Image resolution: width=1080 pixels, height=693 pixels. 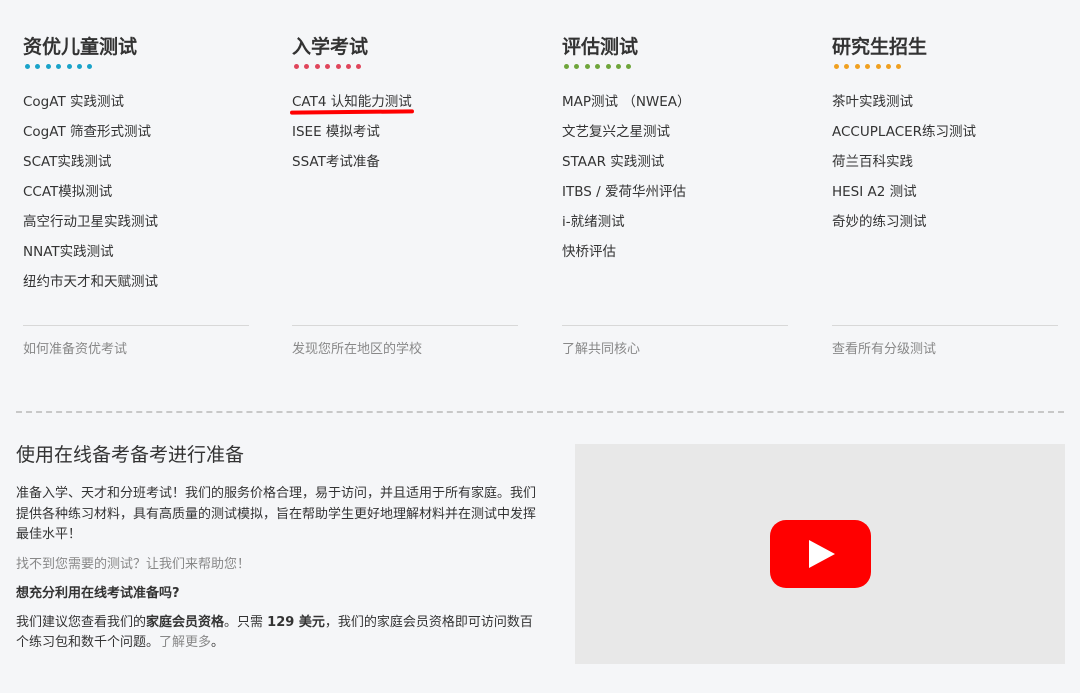 I want to click on help-link: 找不到您需要的测试？让我们来帮助您！, so click(x=277, y=565).